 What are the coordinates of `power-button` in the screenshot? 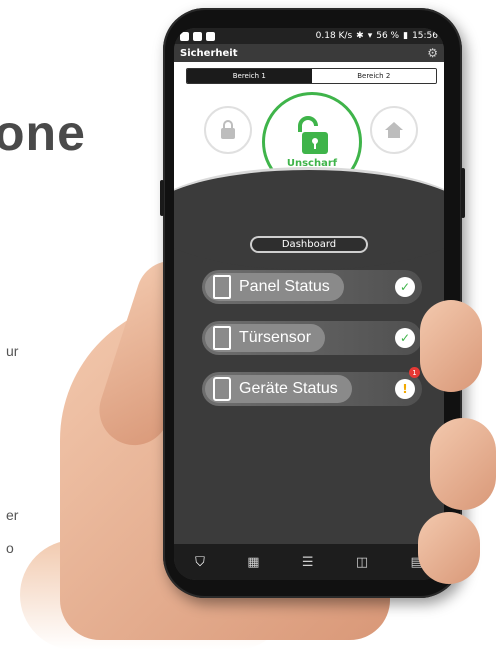 It's located at (463, 193).